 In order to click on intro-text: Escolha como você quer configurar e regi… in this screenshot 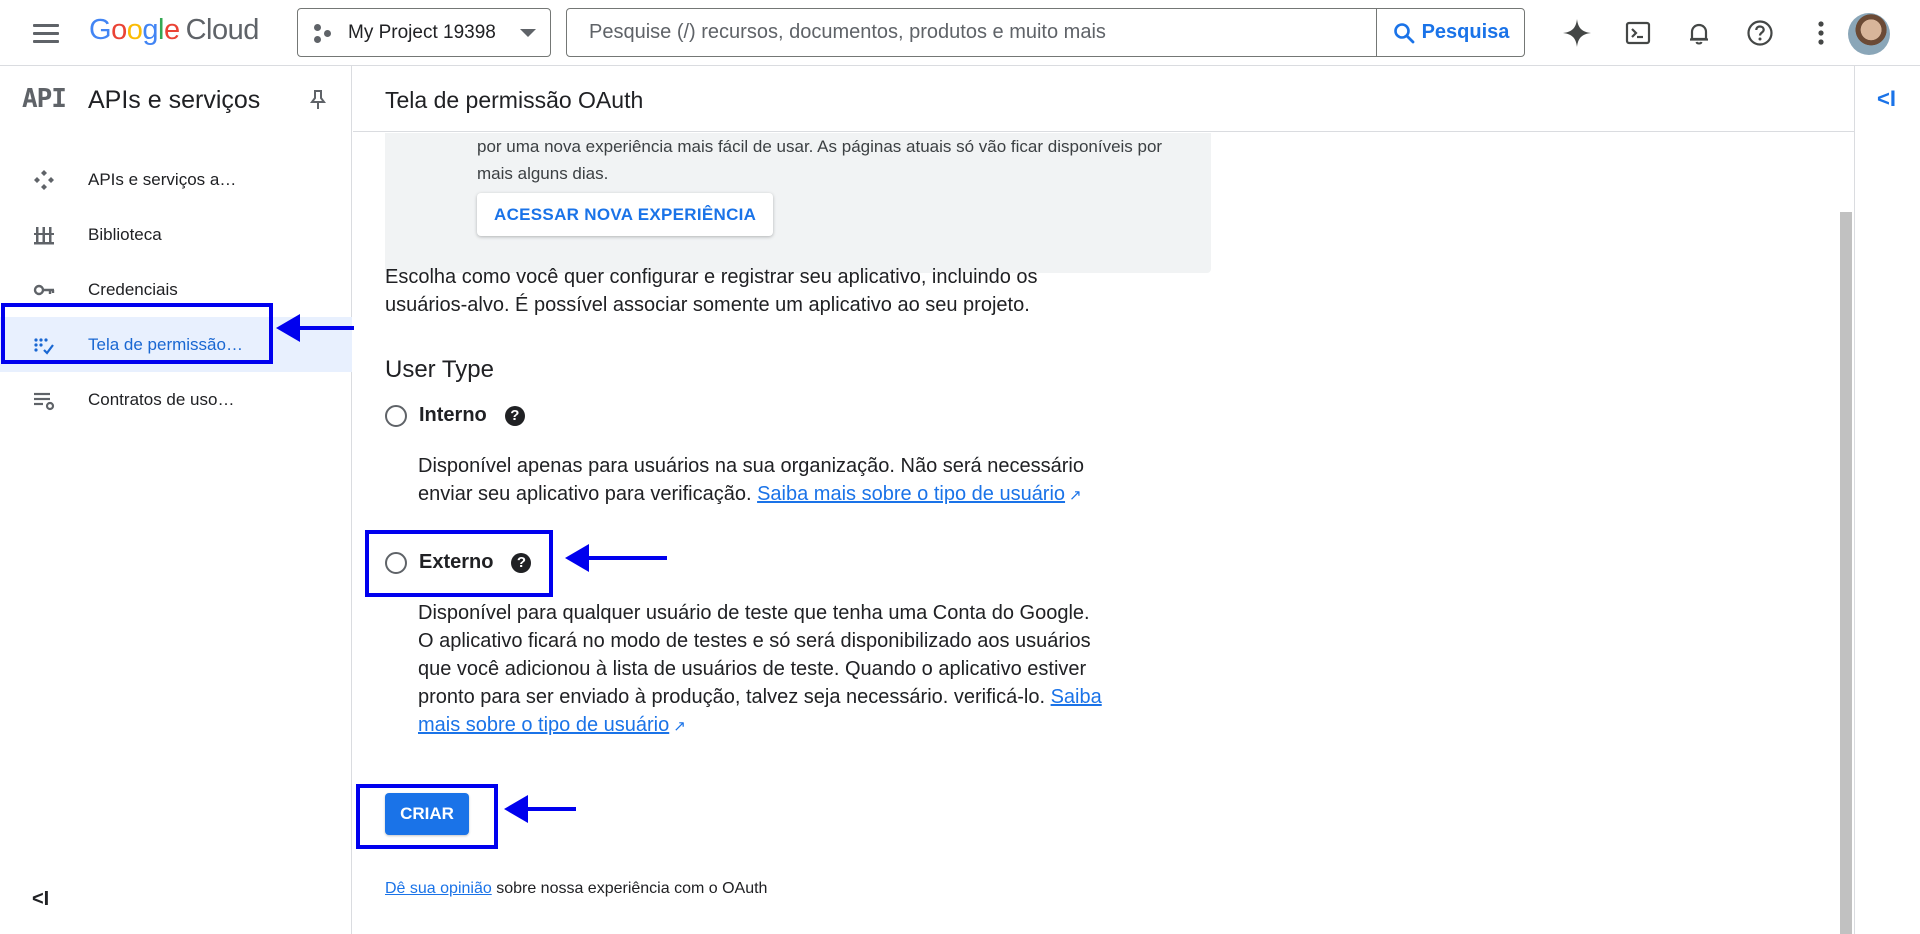, I will do `click(711, 291)`.